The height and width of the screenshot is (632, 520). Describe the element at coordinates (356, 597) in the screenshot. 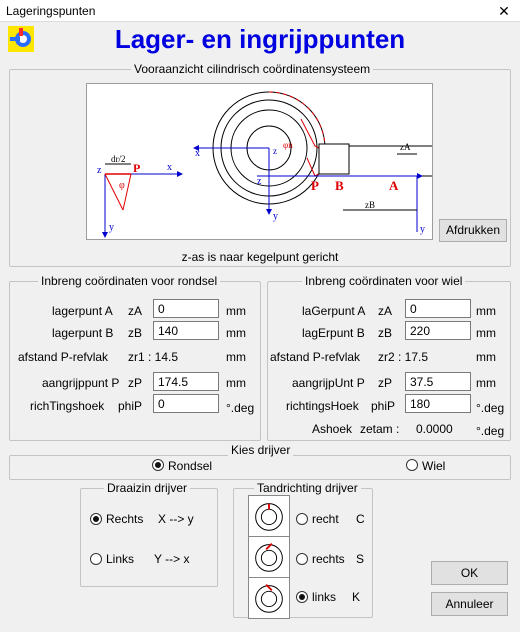

I see `teeth-code-links: K` at that location.